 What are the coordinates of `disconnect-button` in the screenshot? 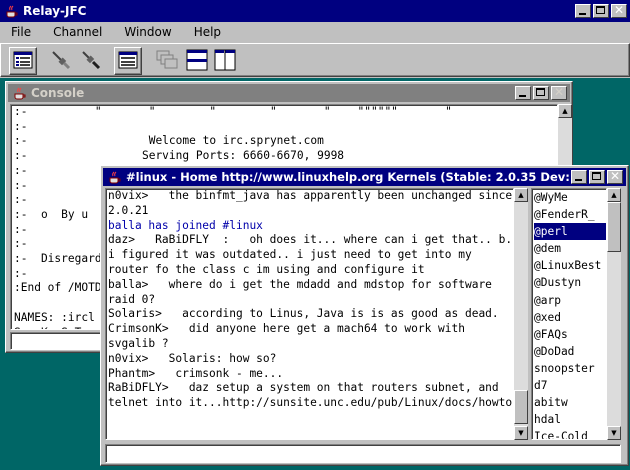 It's located at (91, 61).